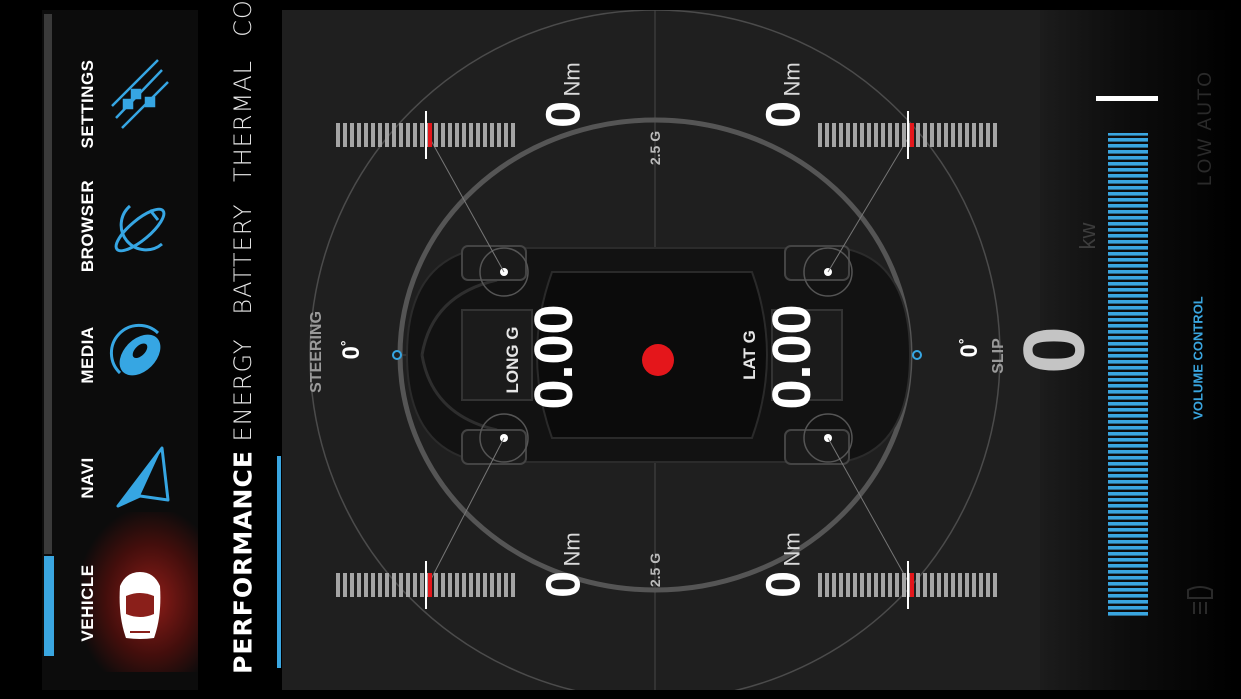 This screenshot has height=699, width=1241. Describe the element at coordinates (512, 360) in the screenshot. I see `long-g-label: LONG G` at that location.